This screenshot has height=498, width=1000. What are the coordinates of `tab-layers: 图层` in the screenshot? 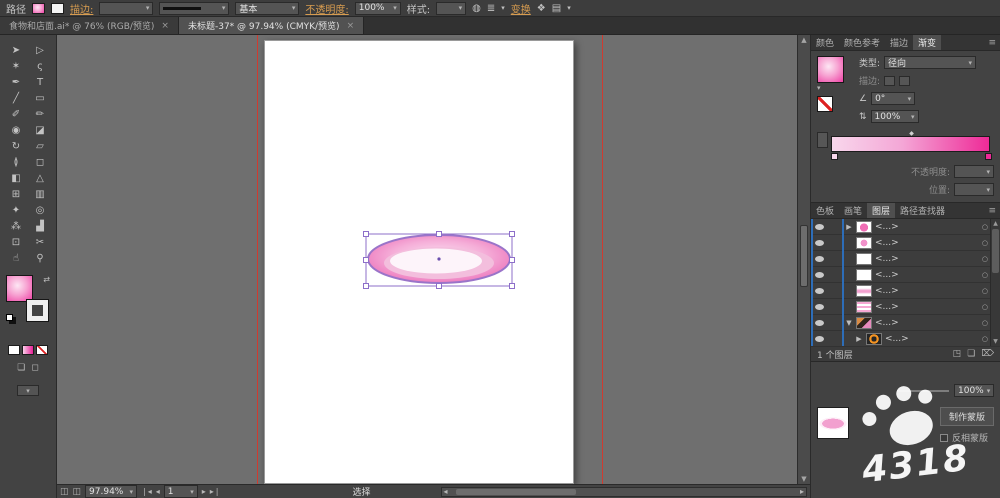 It's located at (881, 210).